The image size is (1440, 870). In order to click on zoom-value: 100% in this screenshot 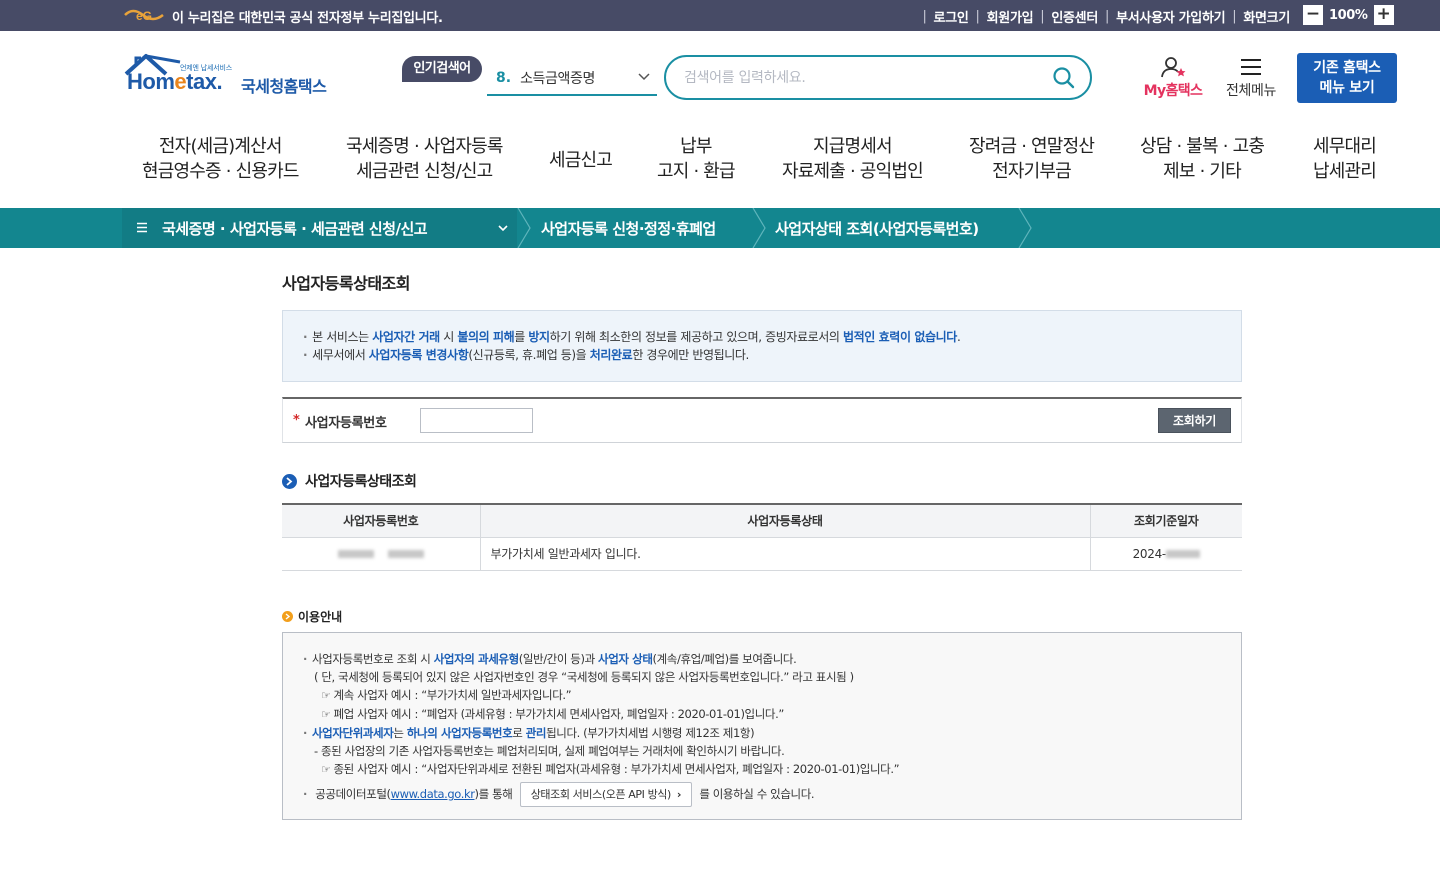, I will do `click(1348, 15)`.